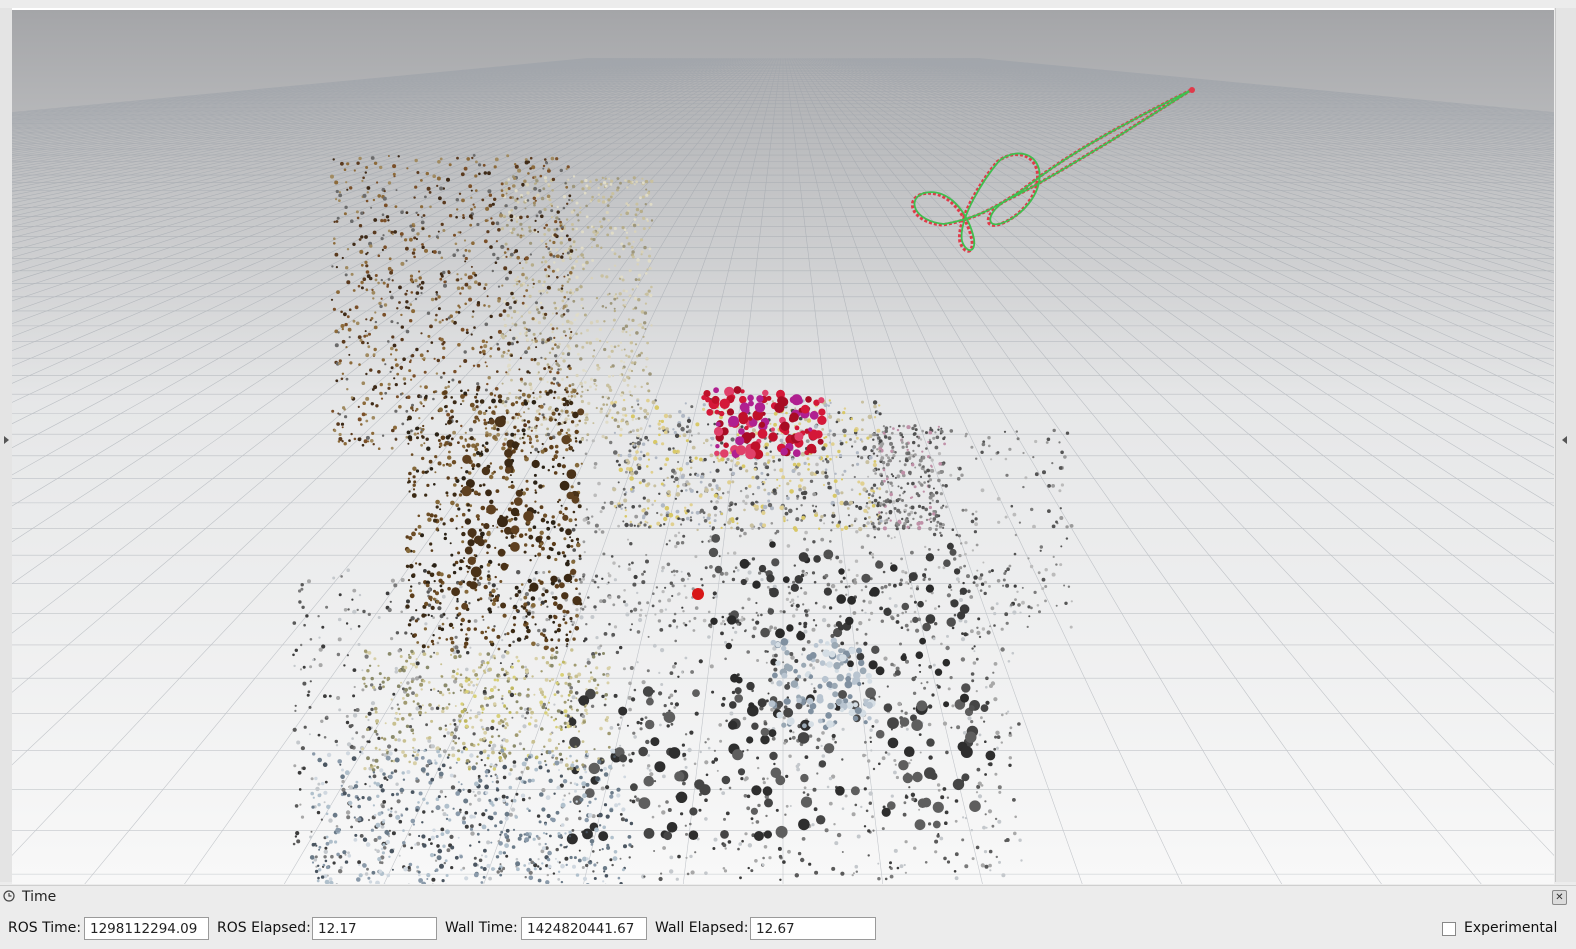 The width and height of the screenshot is (1576, 949). What do you see at coordinates (1565, 445) in the screenshot?
I see `right-dock-splitter` at bounding box center [1565, 445].